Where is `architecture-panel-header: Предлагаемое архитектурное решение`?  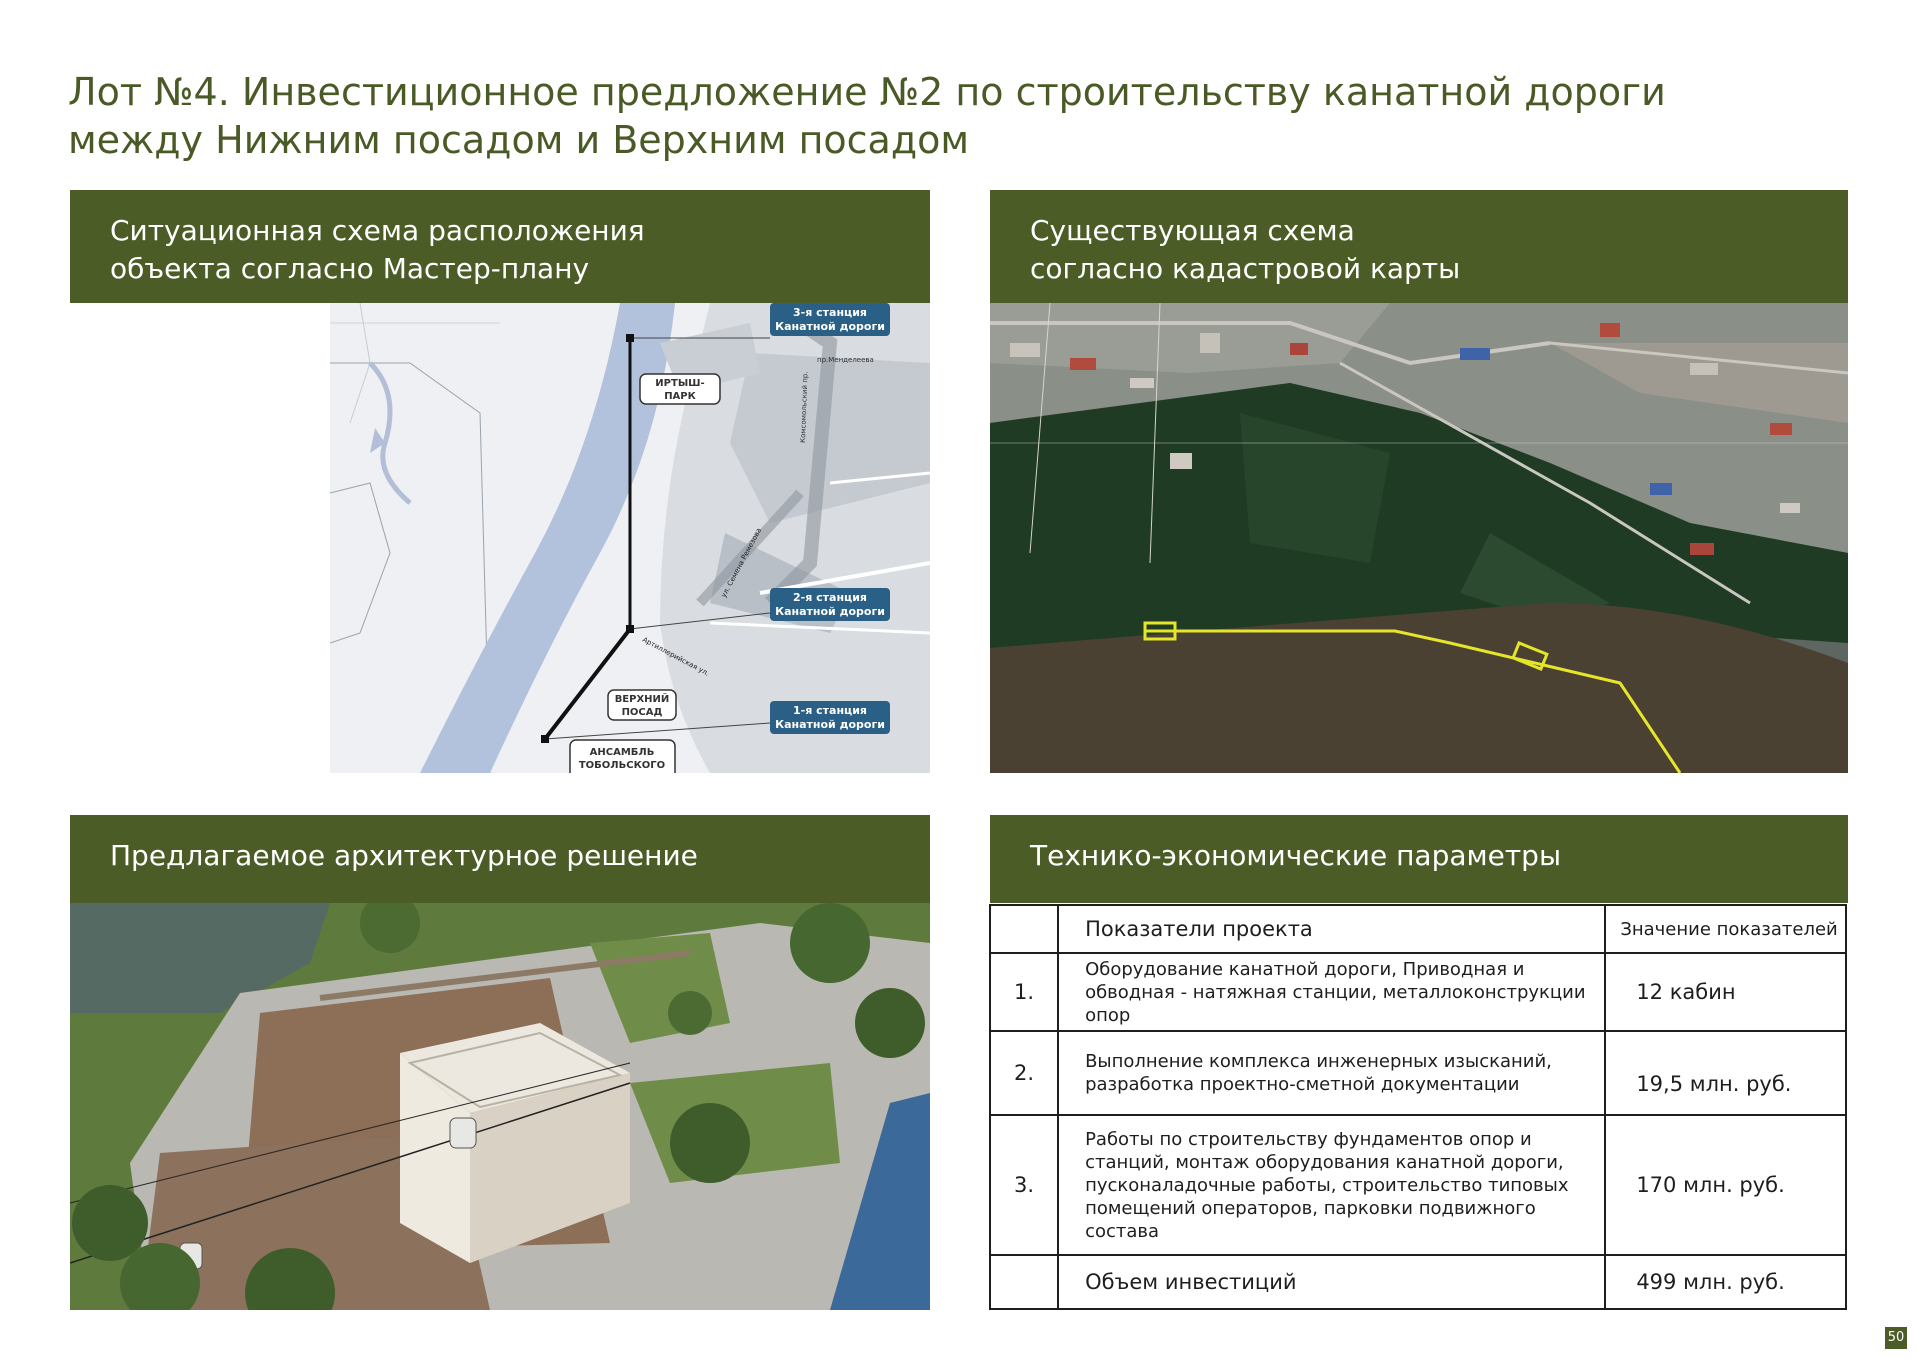 architecture-panel-header: Предлагаемое архитектурное решение is located at coordinates (500, 859).